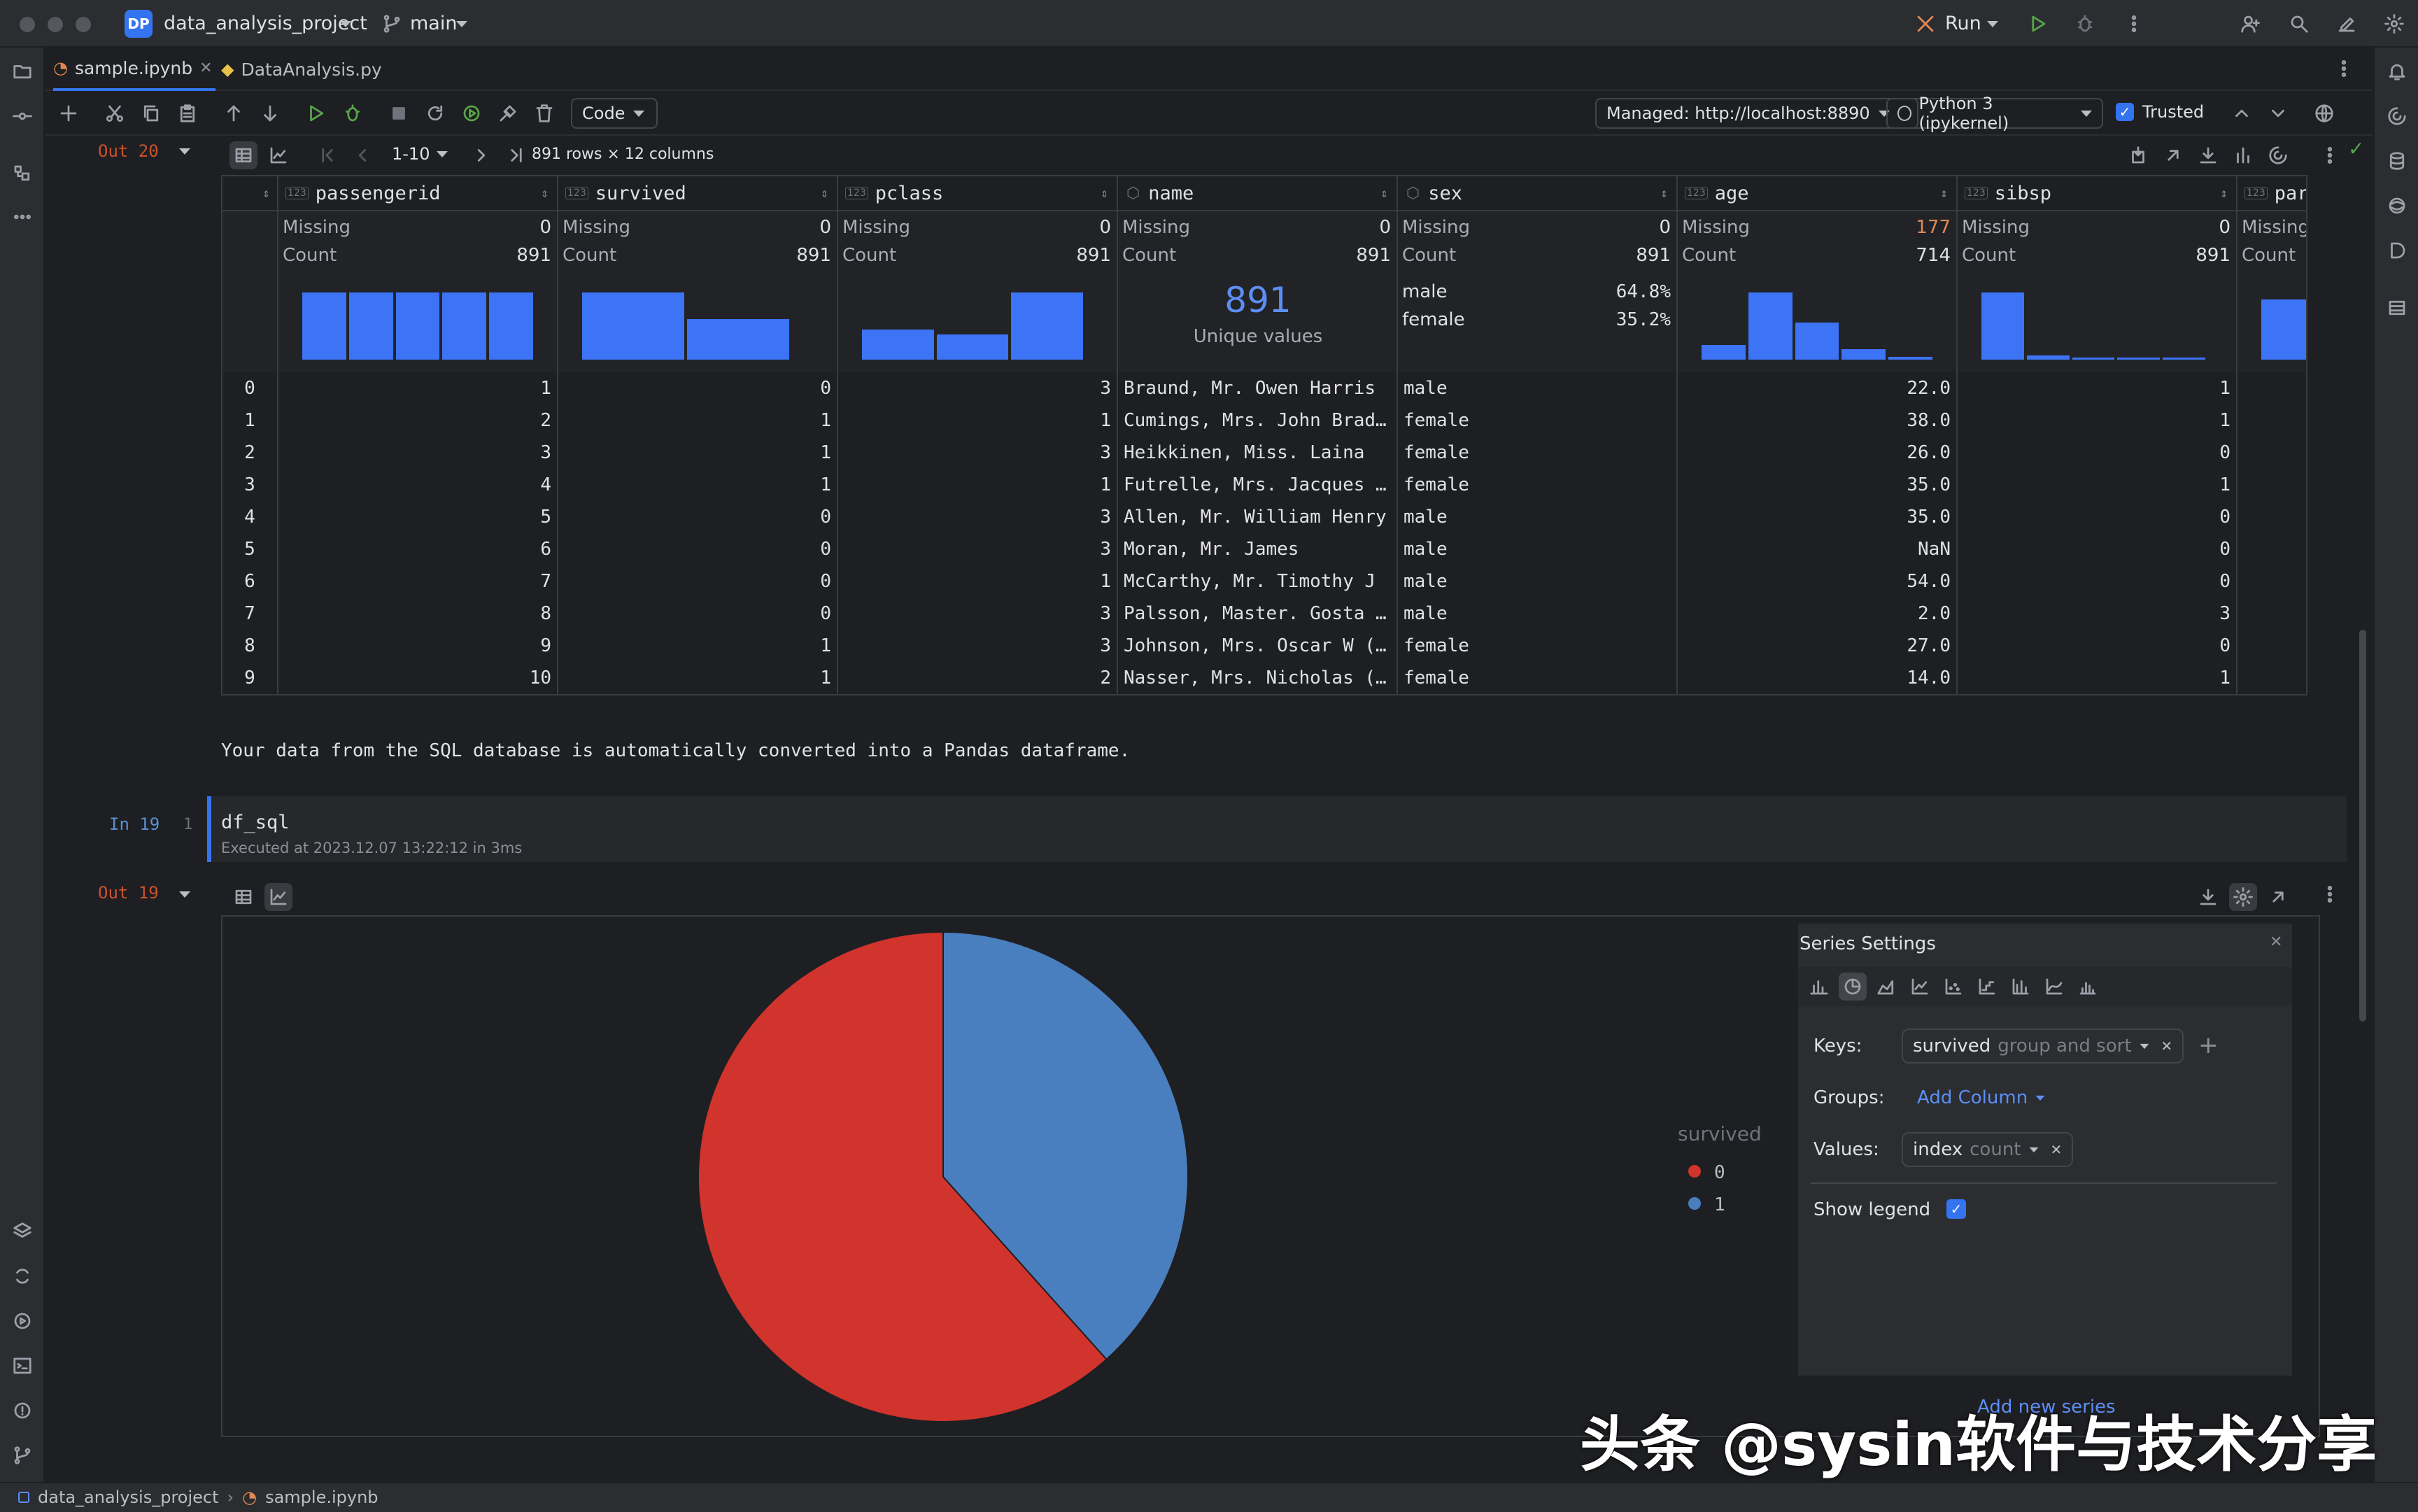  Describe the element at coordinates (22, 71) in the screenshot. I see `folder-icon` at that location.